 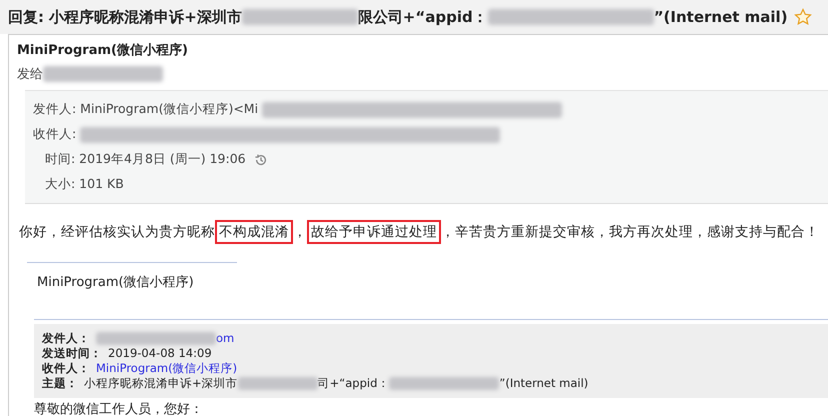 I want to click on detail-text: 时间: 2019年4月8日 (周一) 19:06, so click(x=145, y=159).